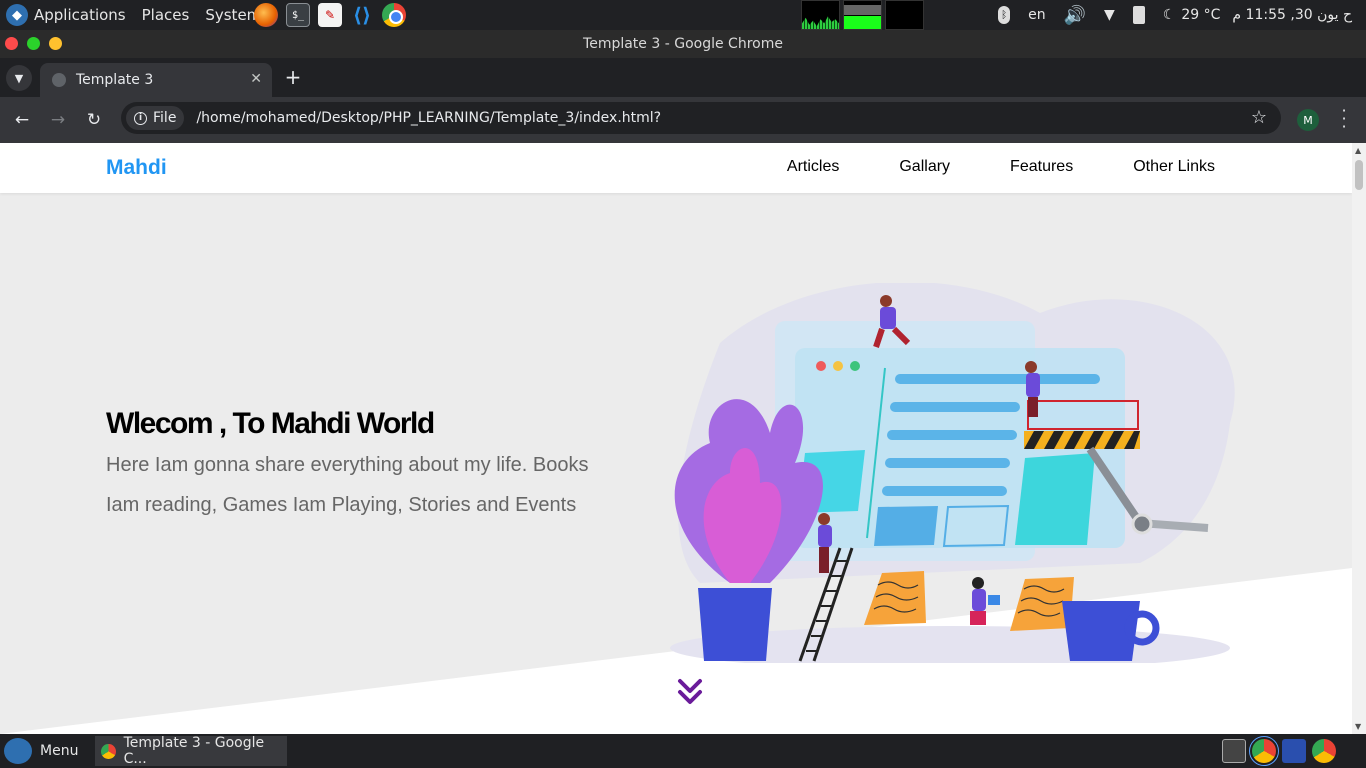 The image size is (1366, 768). What do you see at coordinates (270, 423) in the screenshot?
I see `hero-title: Wlecom , To Mahdi World` at bounding box center [270, 423].